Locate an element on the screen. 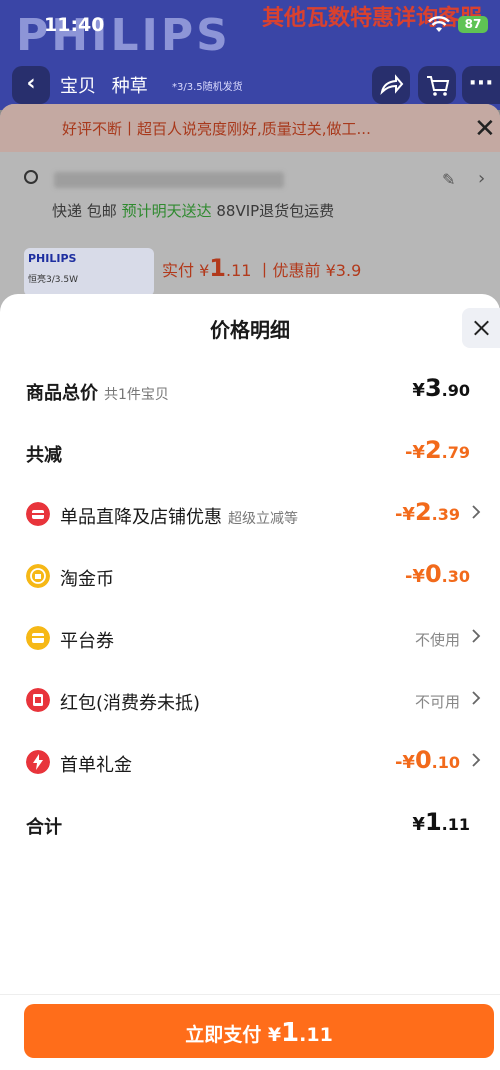 The width and height of the screenshot is (500, 1070). footer-divider is located at coordinates (250, 994).